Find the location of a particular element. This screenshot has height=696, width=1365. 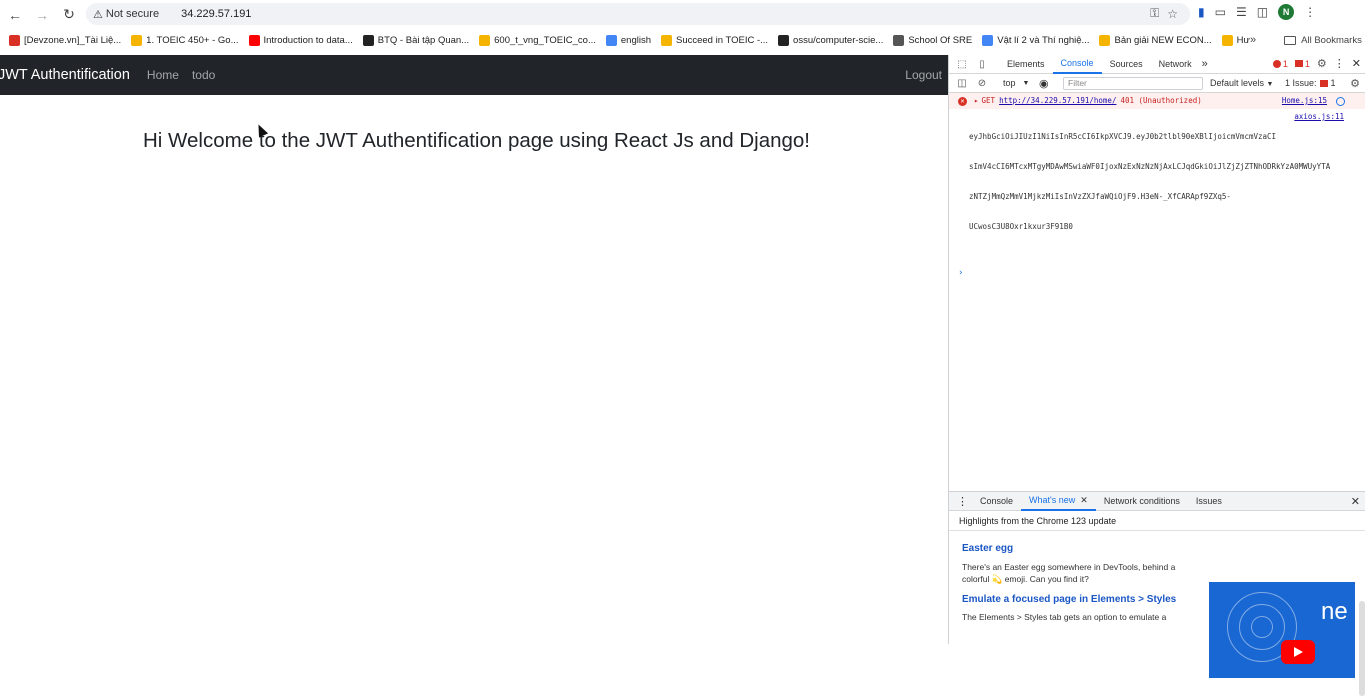

navbar-brand: JWT Authentification is located at coordinates (65, 75).